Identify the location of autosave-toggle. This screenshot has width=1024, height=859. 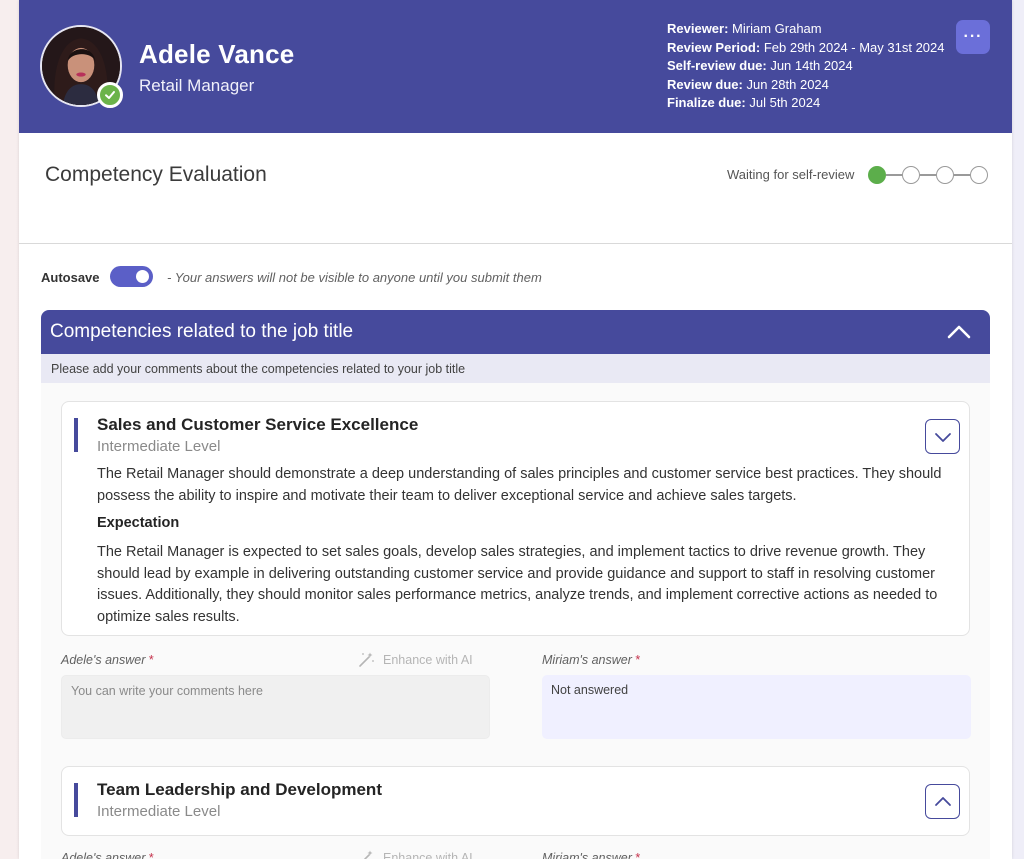
(131, 276).